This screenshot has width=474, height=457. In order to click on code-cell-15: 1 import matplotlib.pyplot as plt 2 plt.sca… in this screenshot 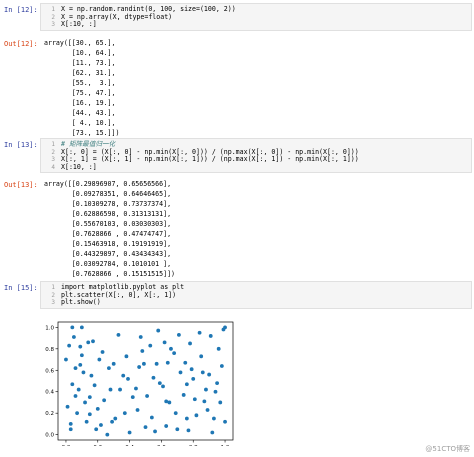, I will do `click(256, 295)`.